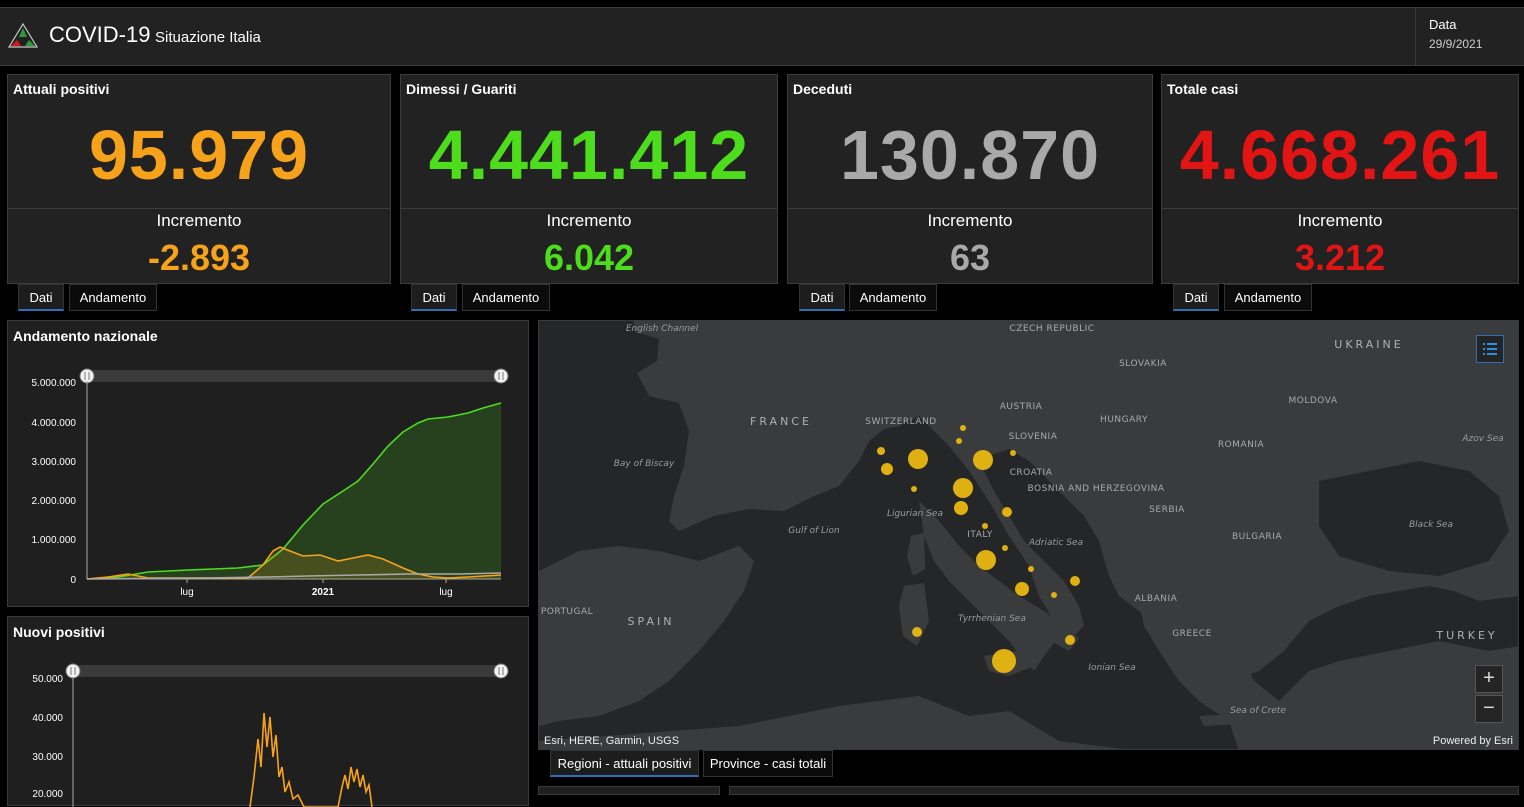  I want to click on map-label: CROATIA, so click(1031, 473).